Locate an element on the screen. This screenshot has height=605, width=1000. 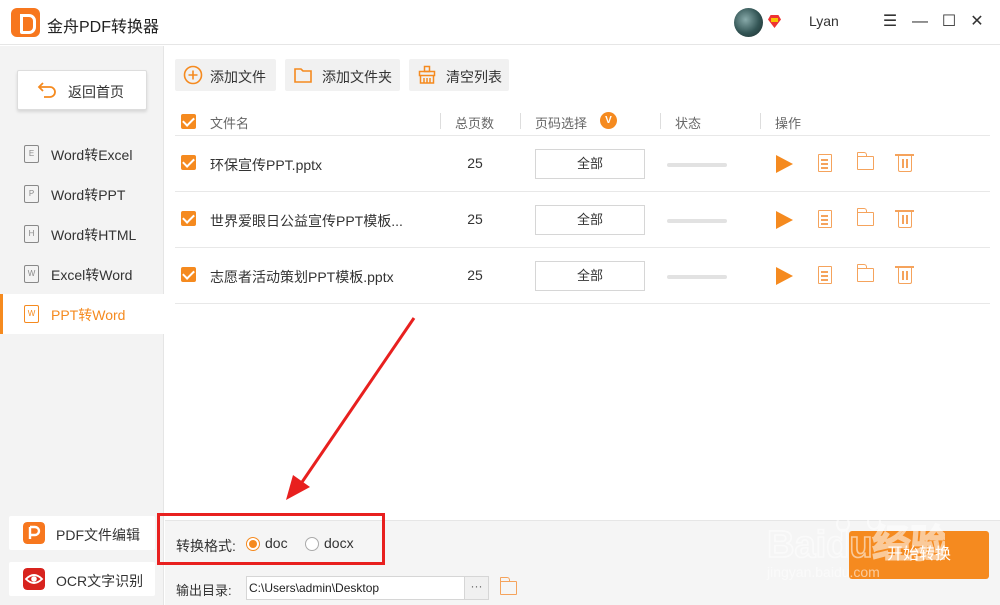
menu-icon: ☰ is located at coordinates (890, 22).